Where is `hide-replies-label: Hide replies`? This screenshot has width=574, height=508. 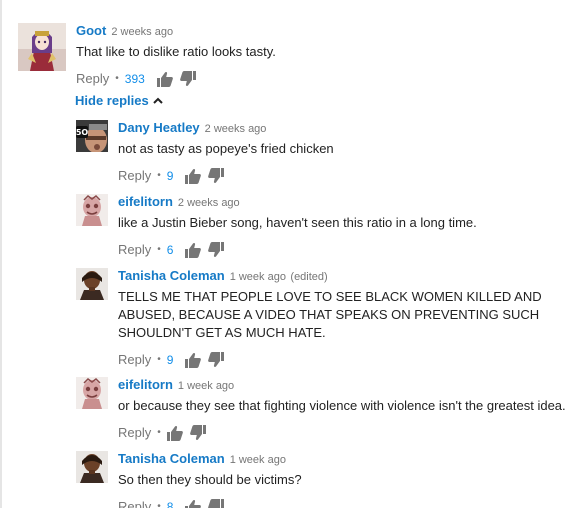
hide-replies-label: Hide replies is located at coordinates (112, 100).